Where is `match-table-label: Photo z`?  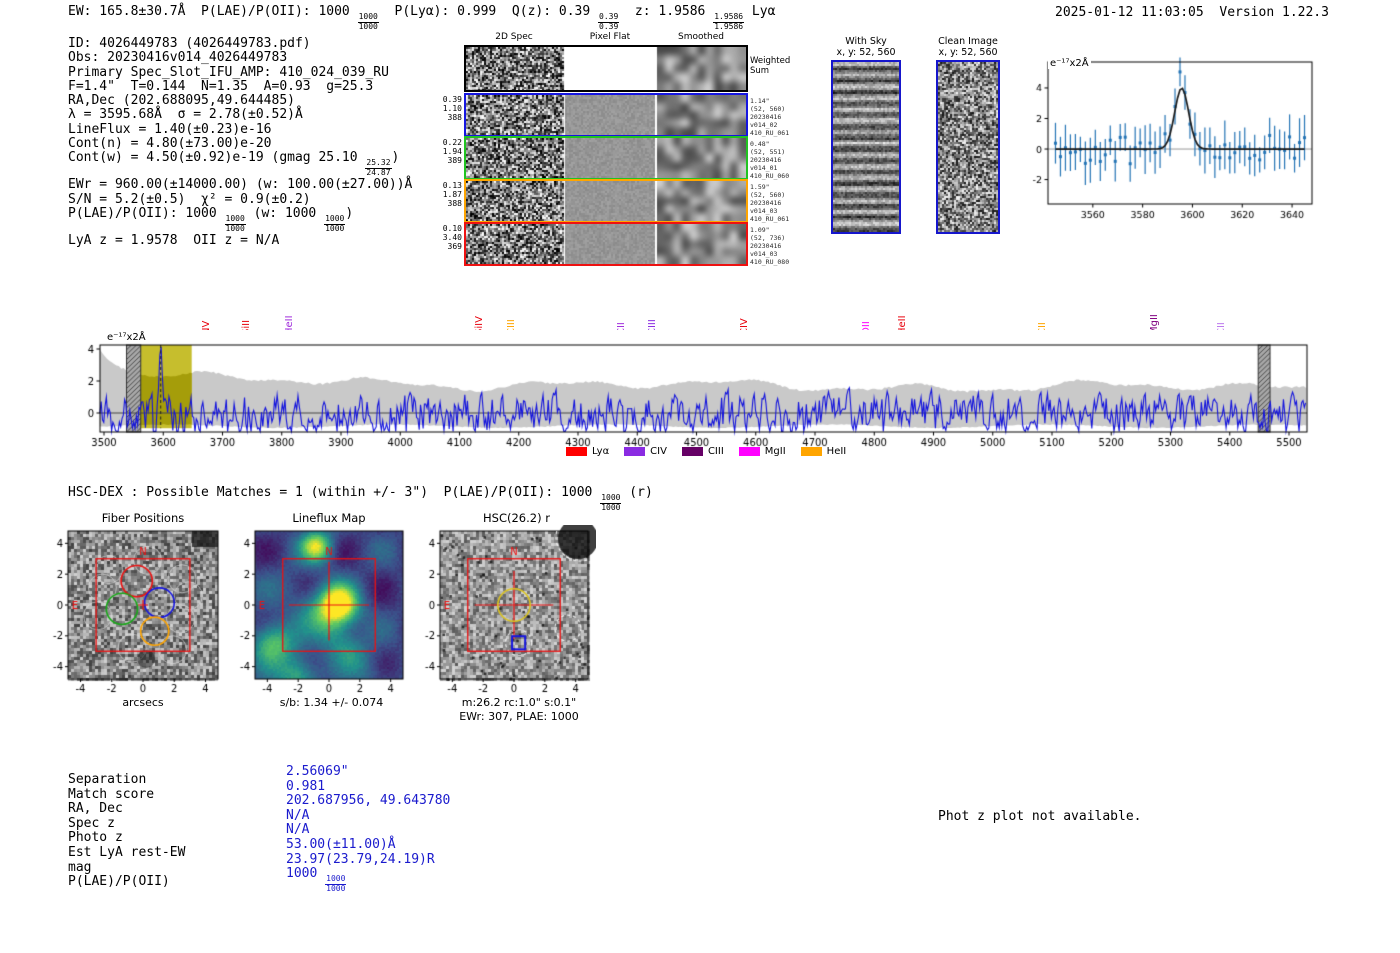
match-table-label: Photo z is located at coordinates (95, 838).